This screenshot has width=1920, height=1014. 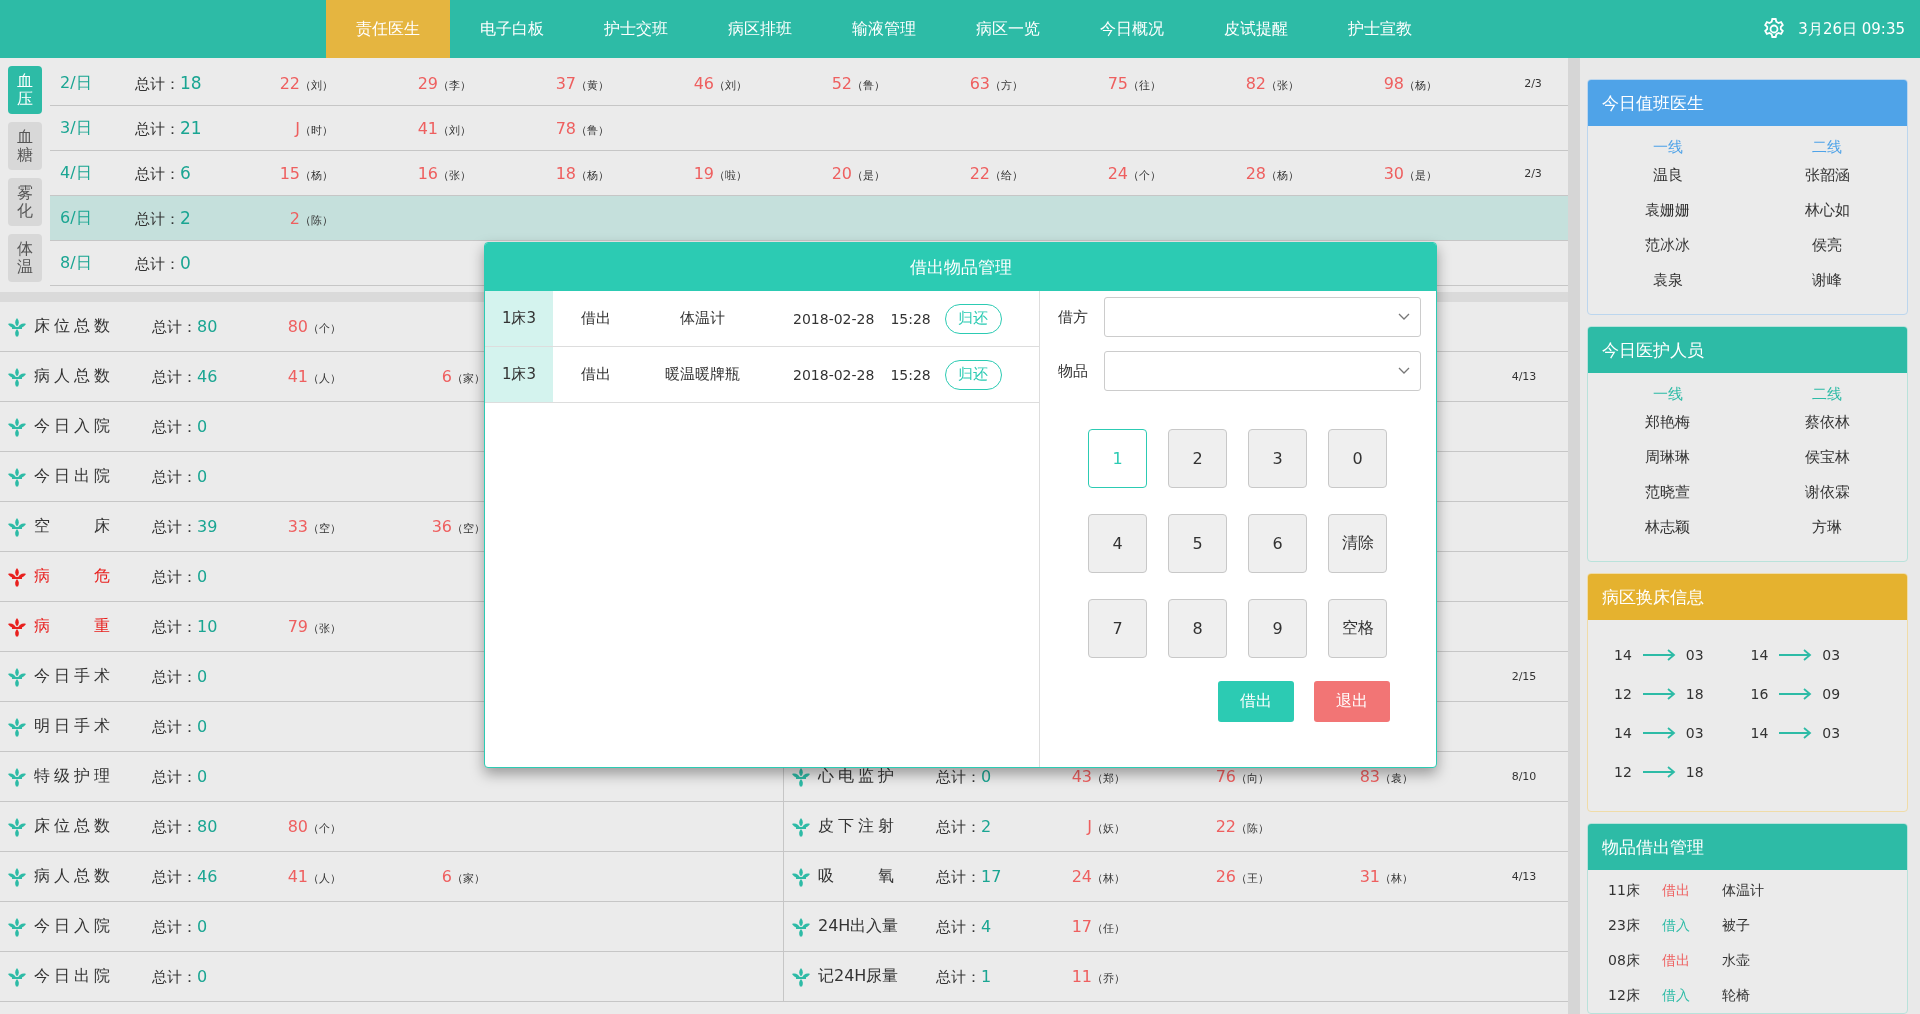 I want to click on category-tab: 血糖, so click(x=25, y=146).